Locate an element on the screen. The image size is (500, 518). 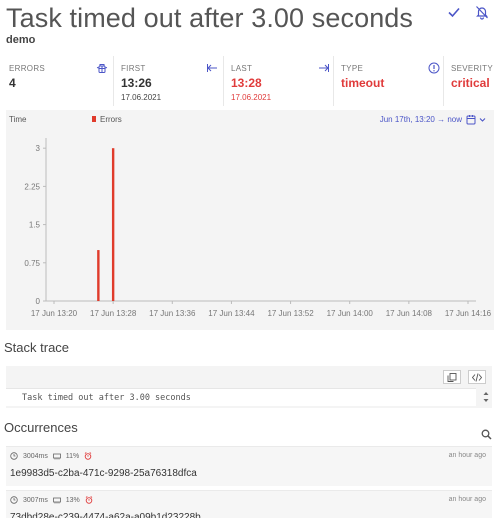
chart-toolbar: Time Errors Jun 17th, 13:20 → now is located at coordinates (250, 120).